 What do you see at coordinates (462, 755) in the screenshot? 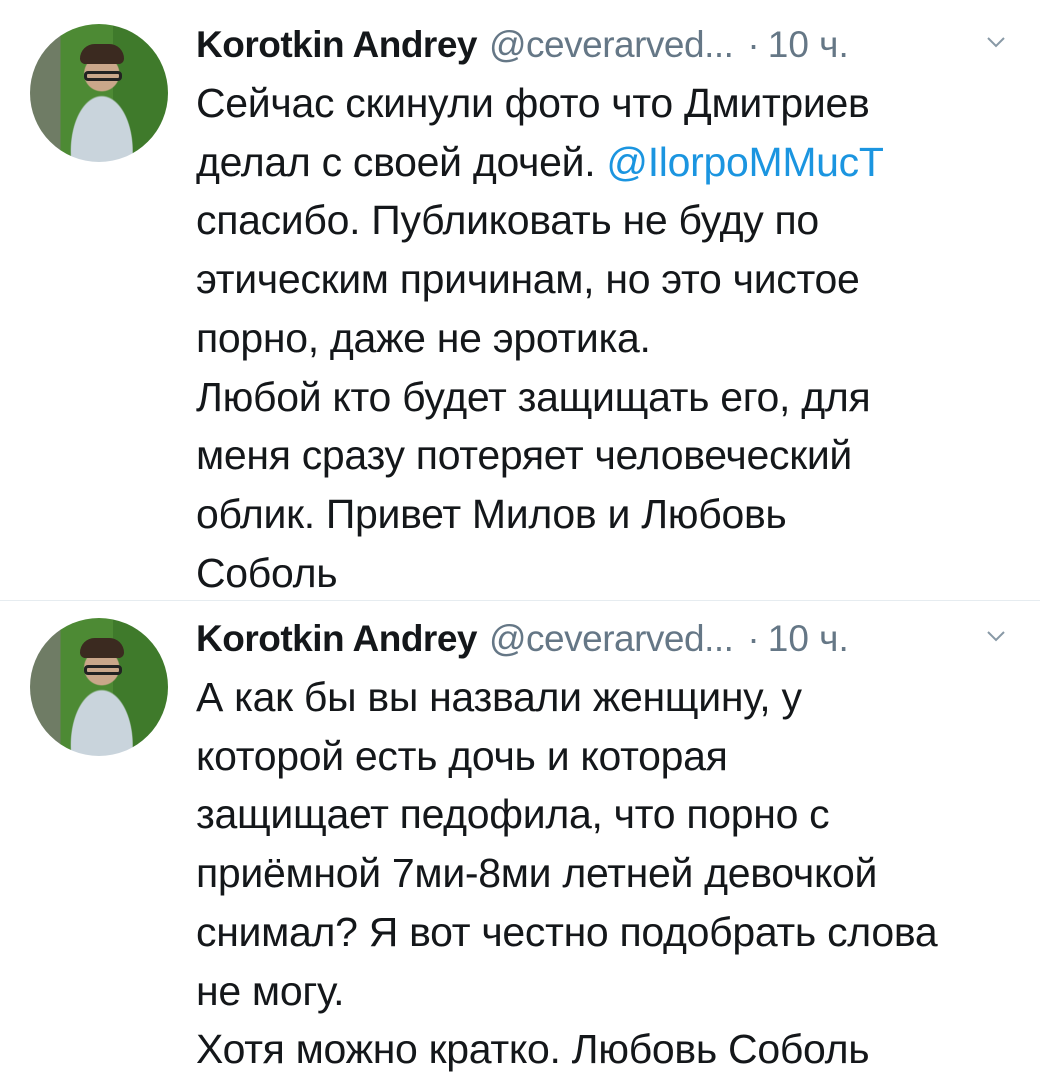
I see `tweet-text-line: которой есть дочь и которая` at bounding box center [462, 755].